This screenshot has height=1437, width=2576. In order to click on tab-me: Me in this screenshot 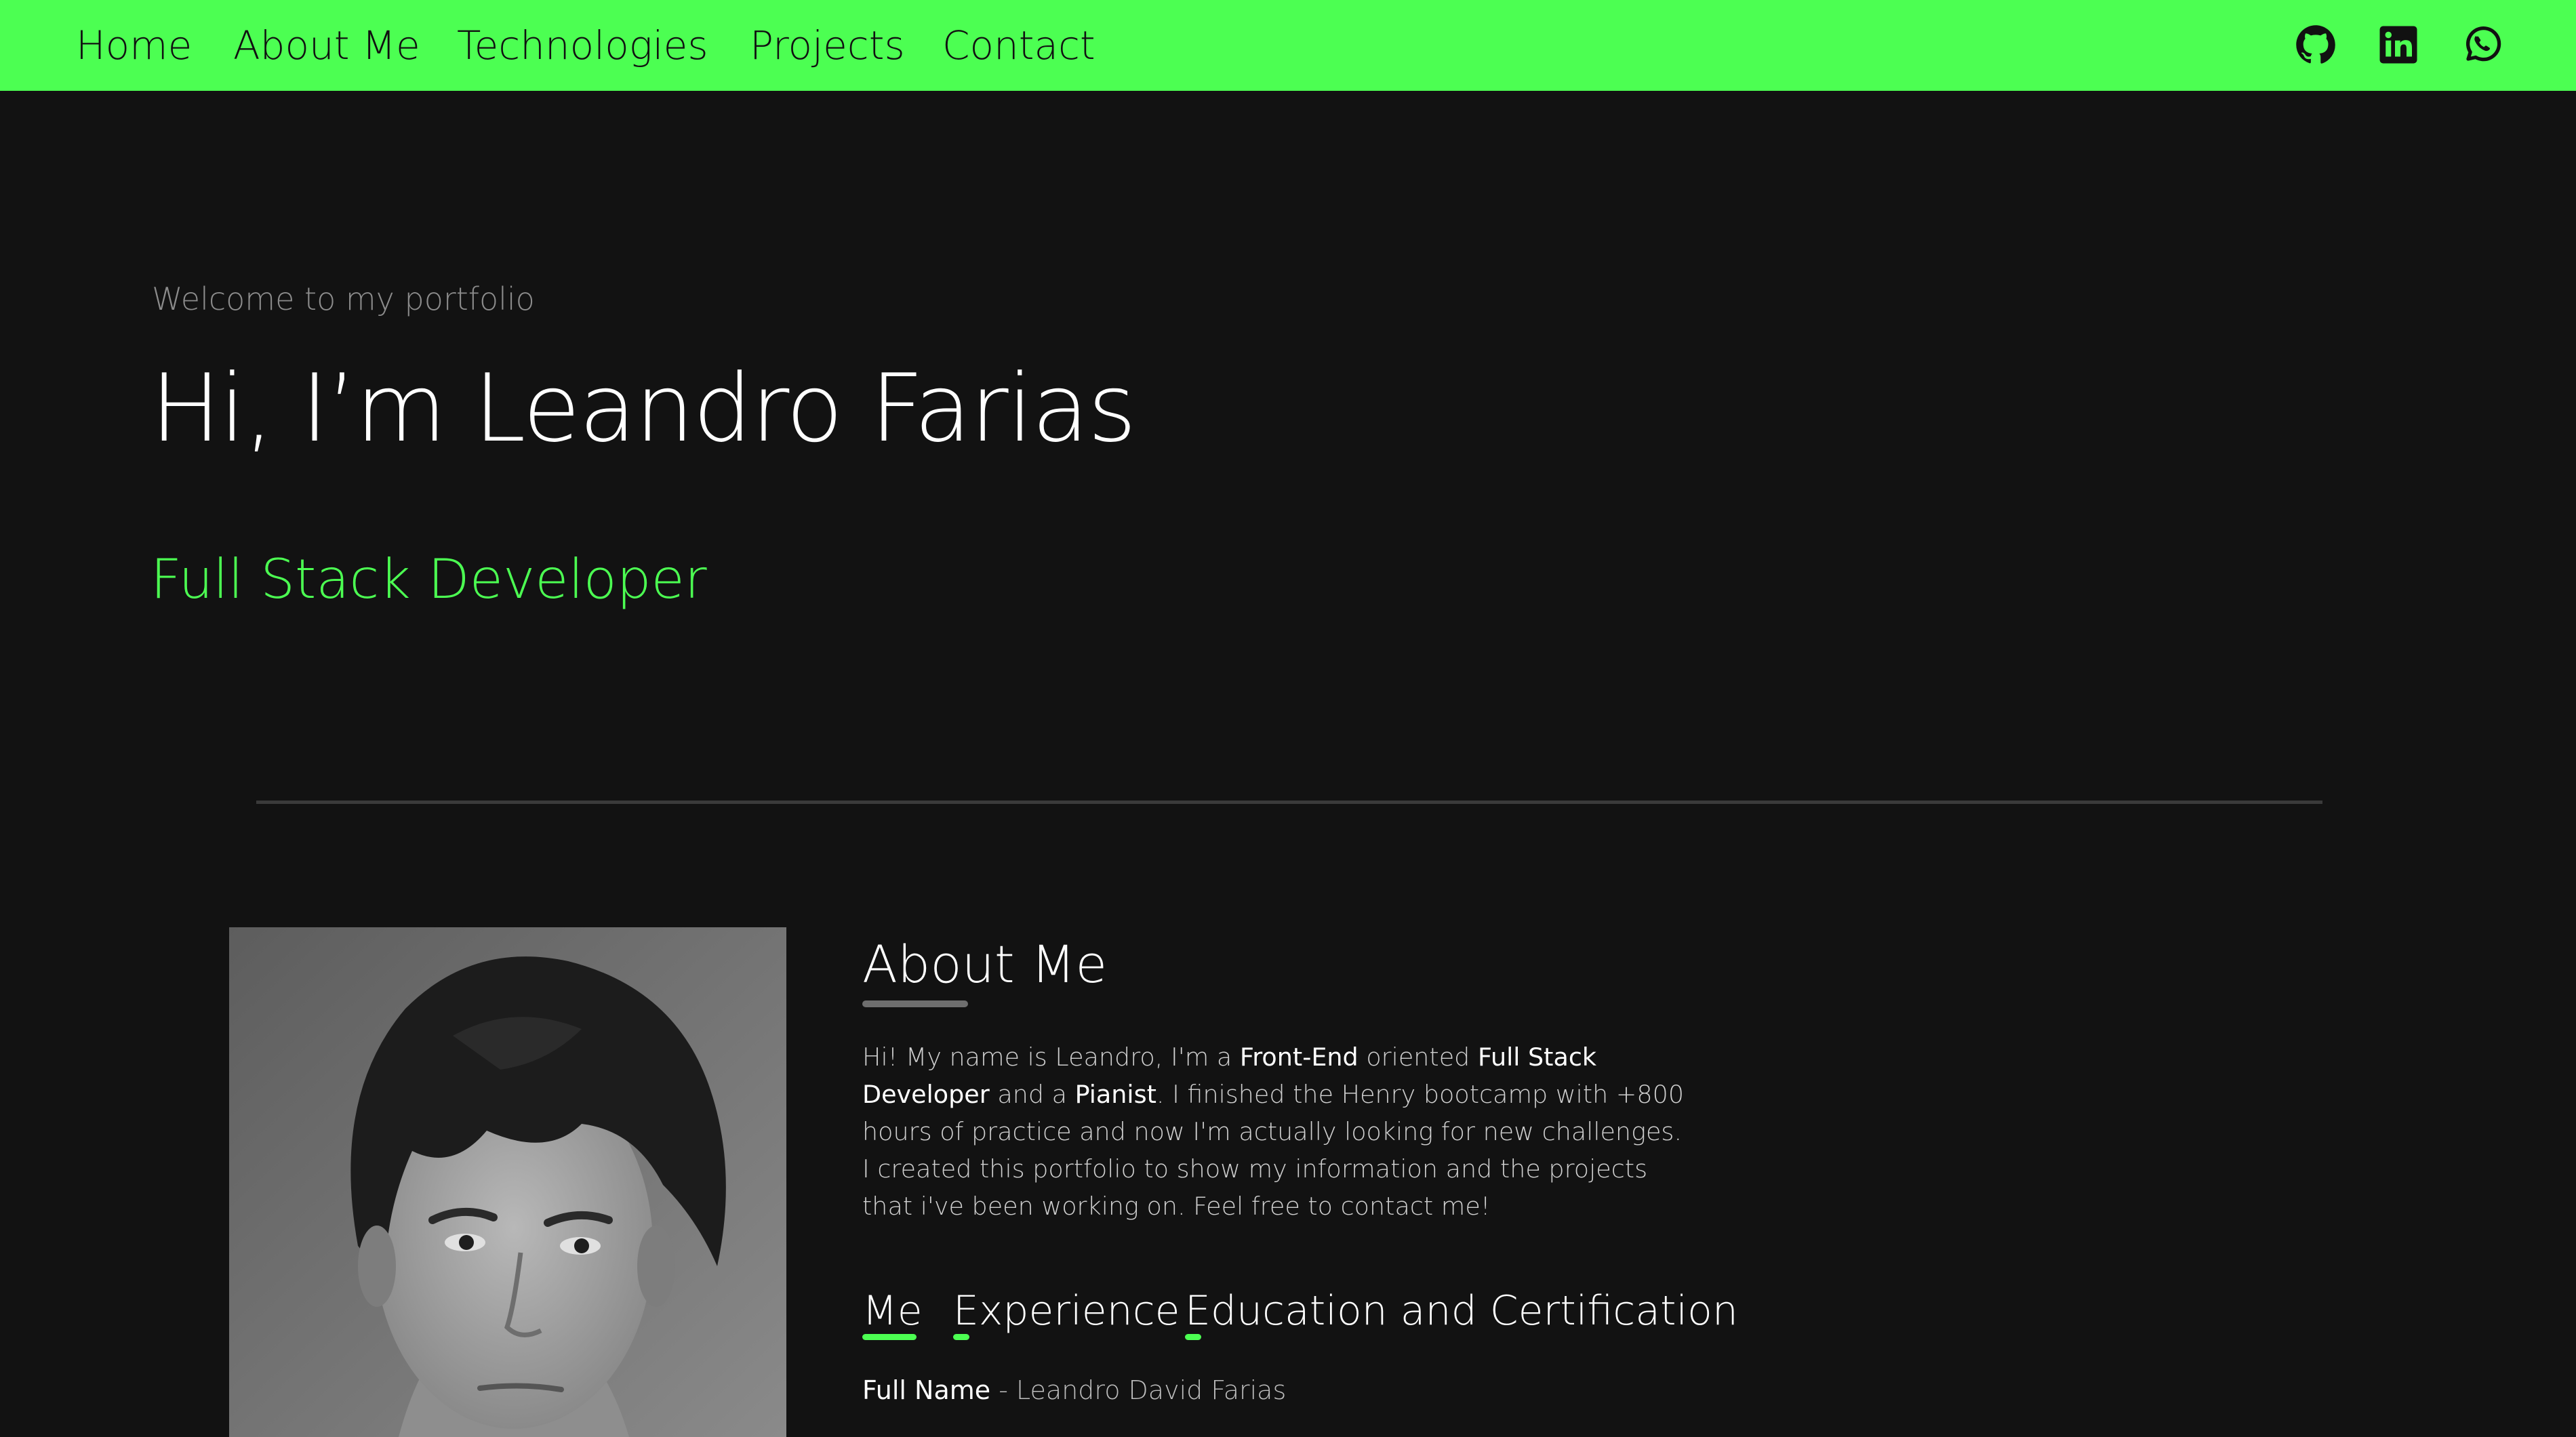, I will do `click(892, 1311)`.